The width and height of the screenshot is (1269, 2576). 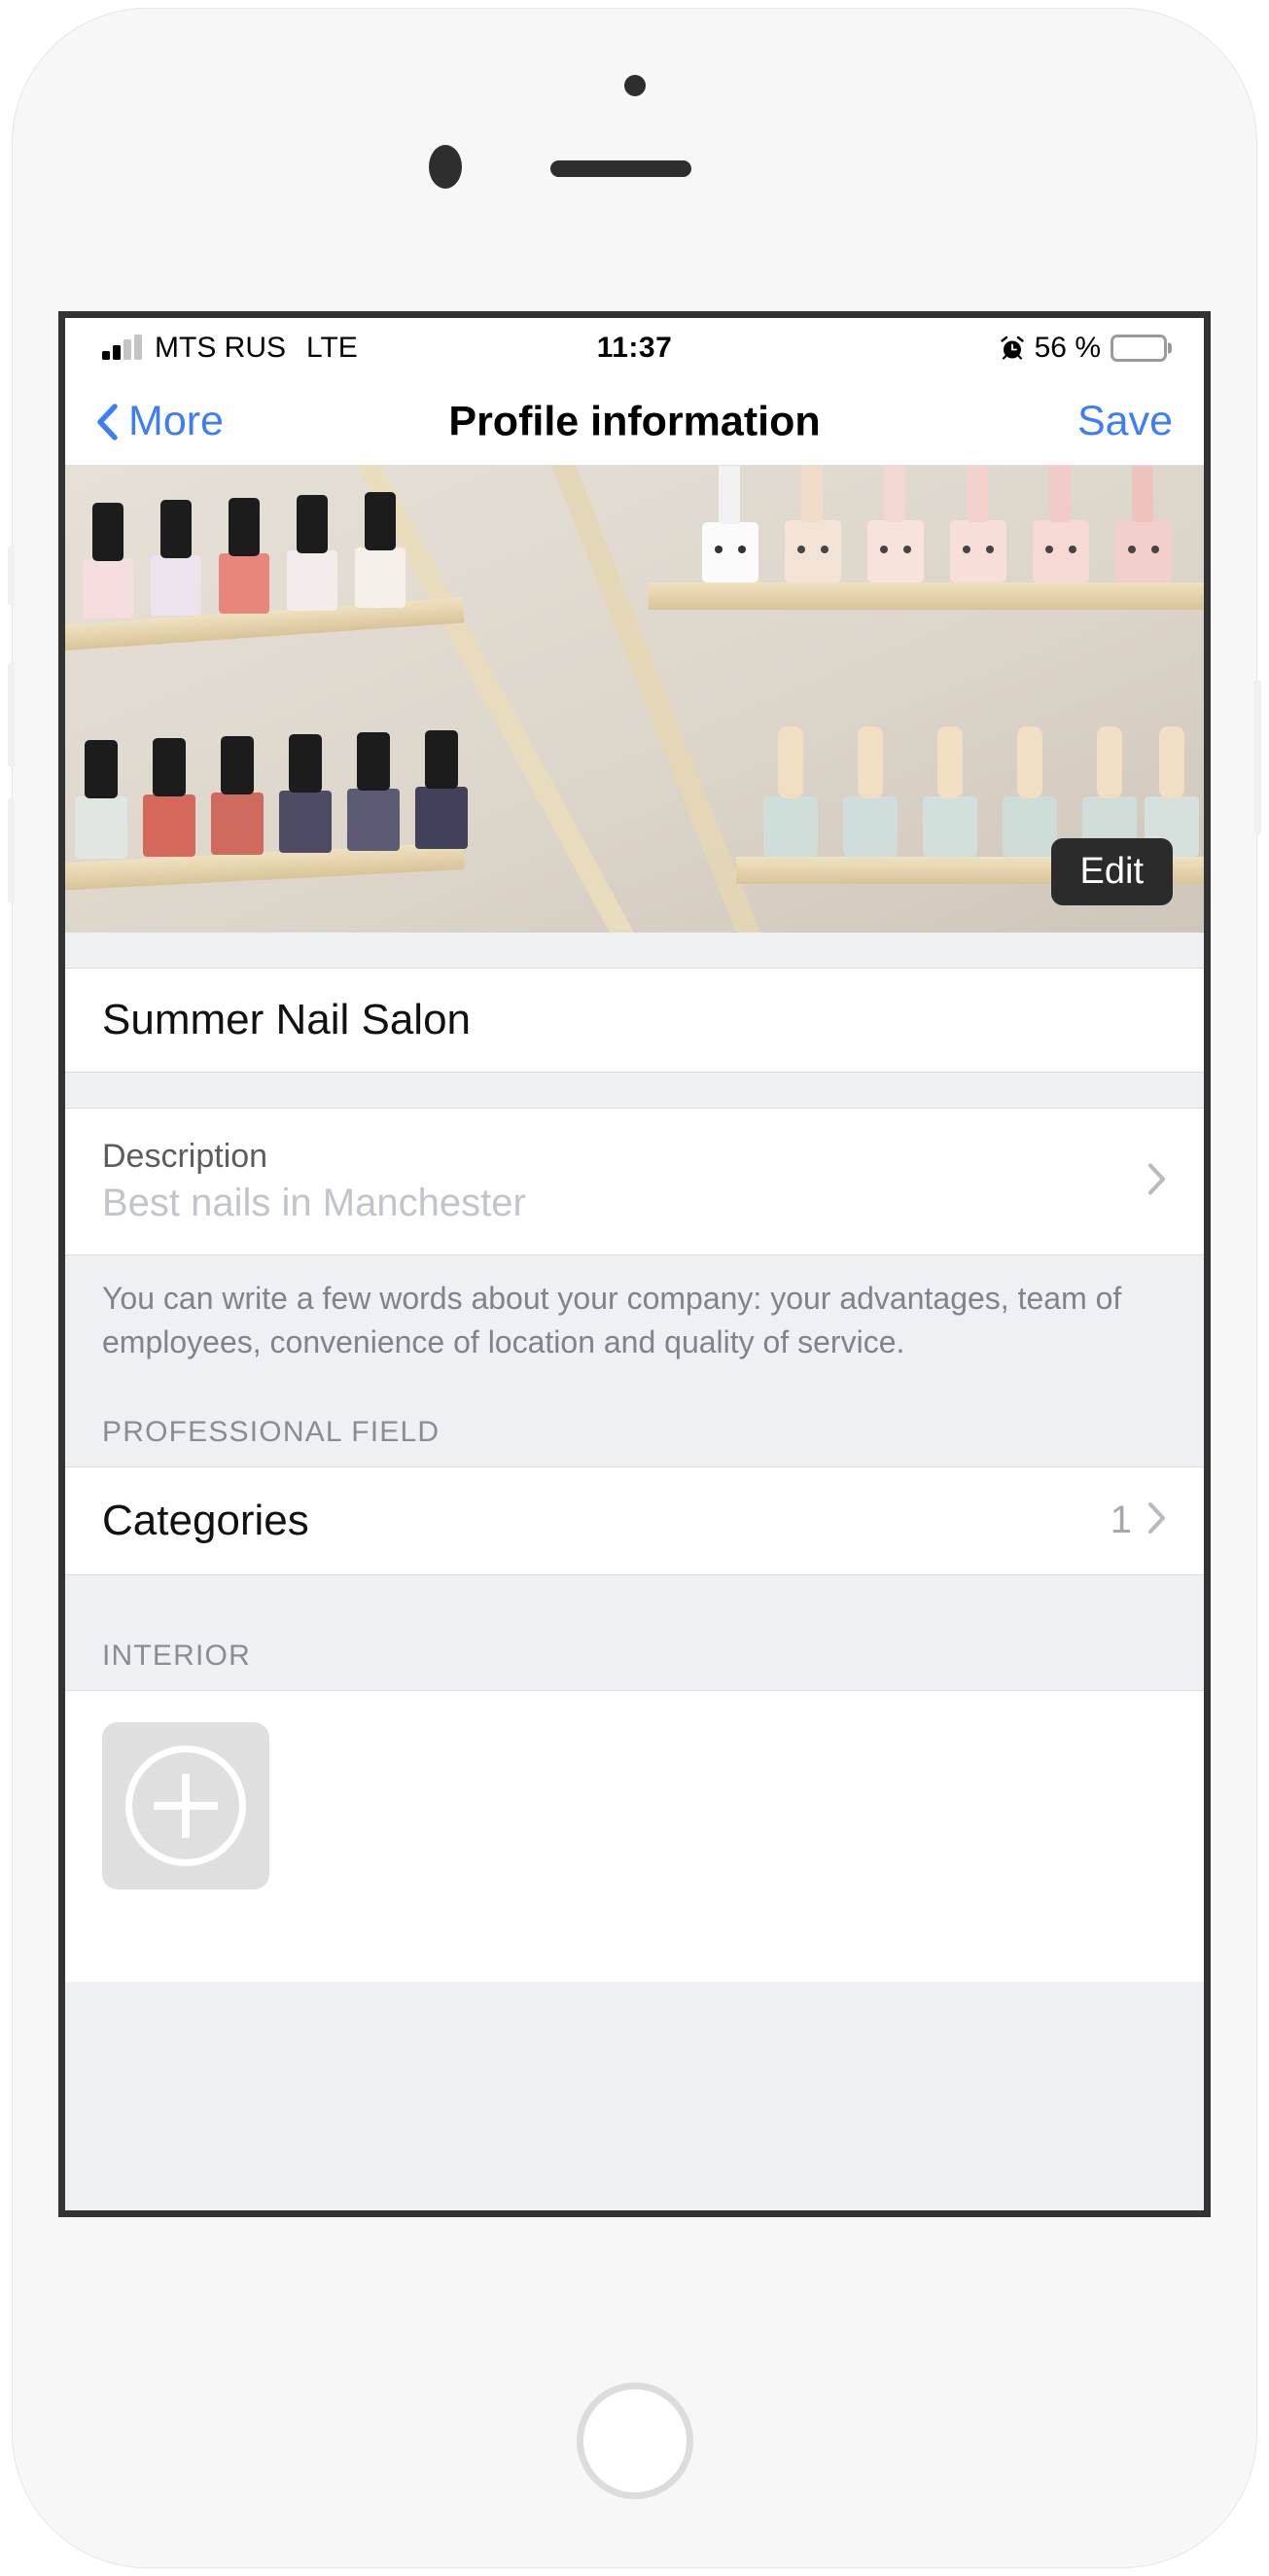 I want to click on back-button-label: More, so click(x=176, y=421).